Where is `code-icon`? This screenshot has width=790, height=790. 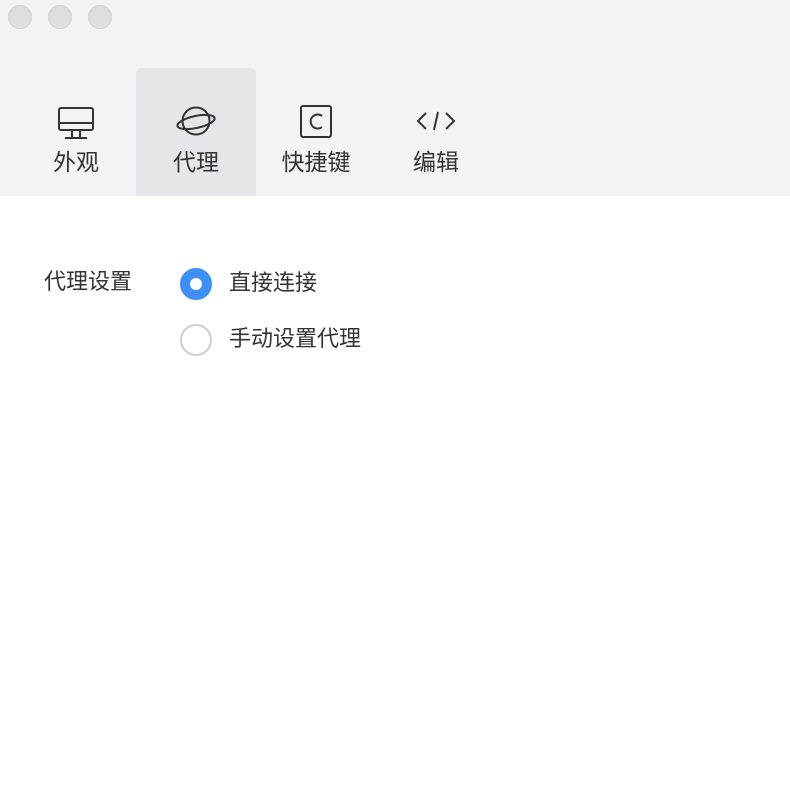
code-icon is located at coordinates (436, 121).